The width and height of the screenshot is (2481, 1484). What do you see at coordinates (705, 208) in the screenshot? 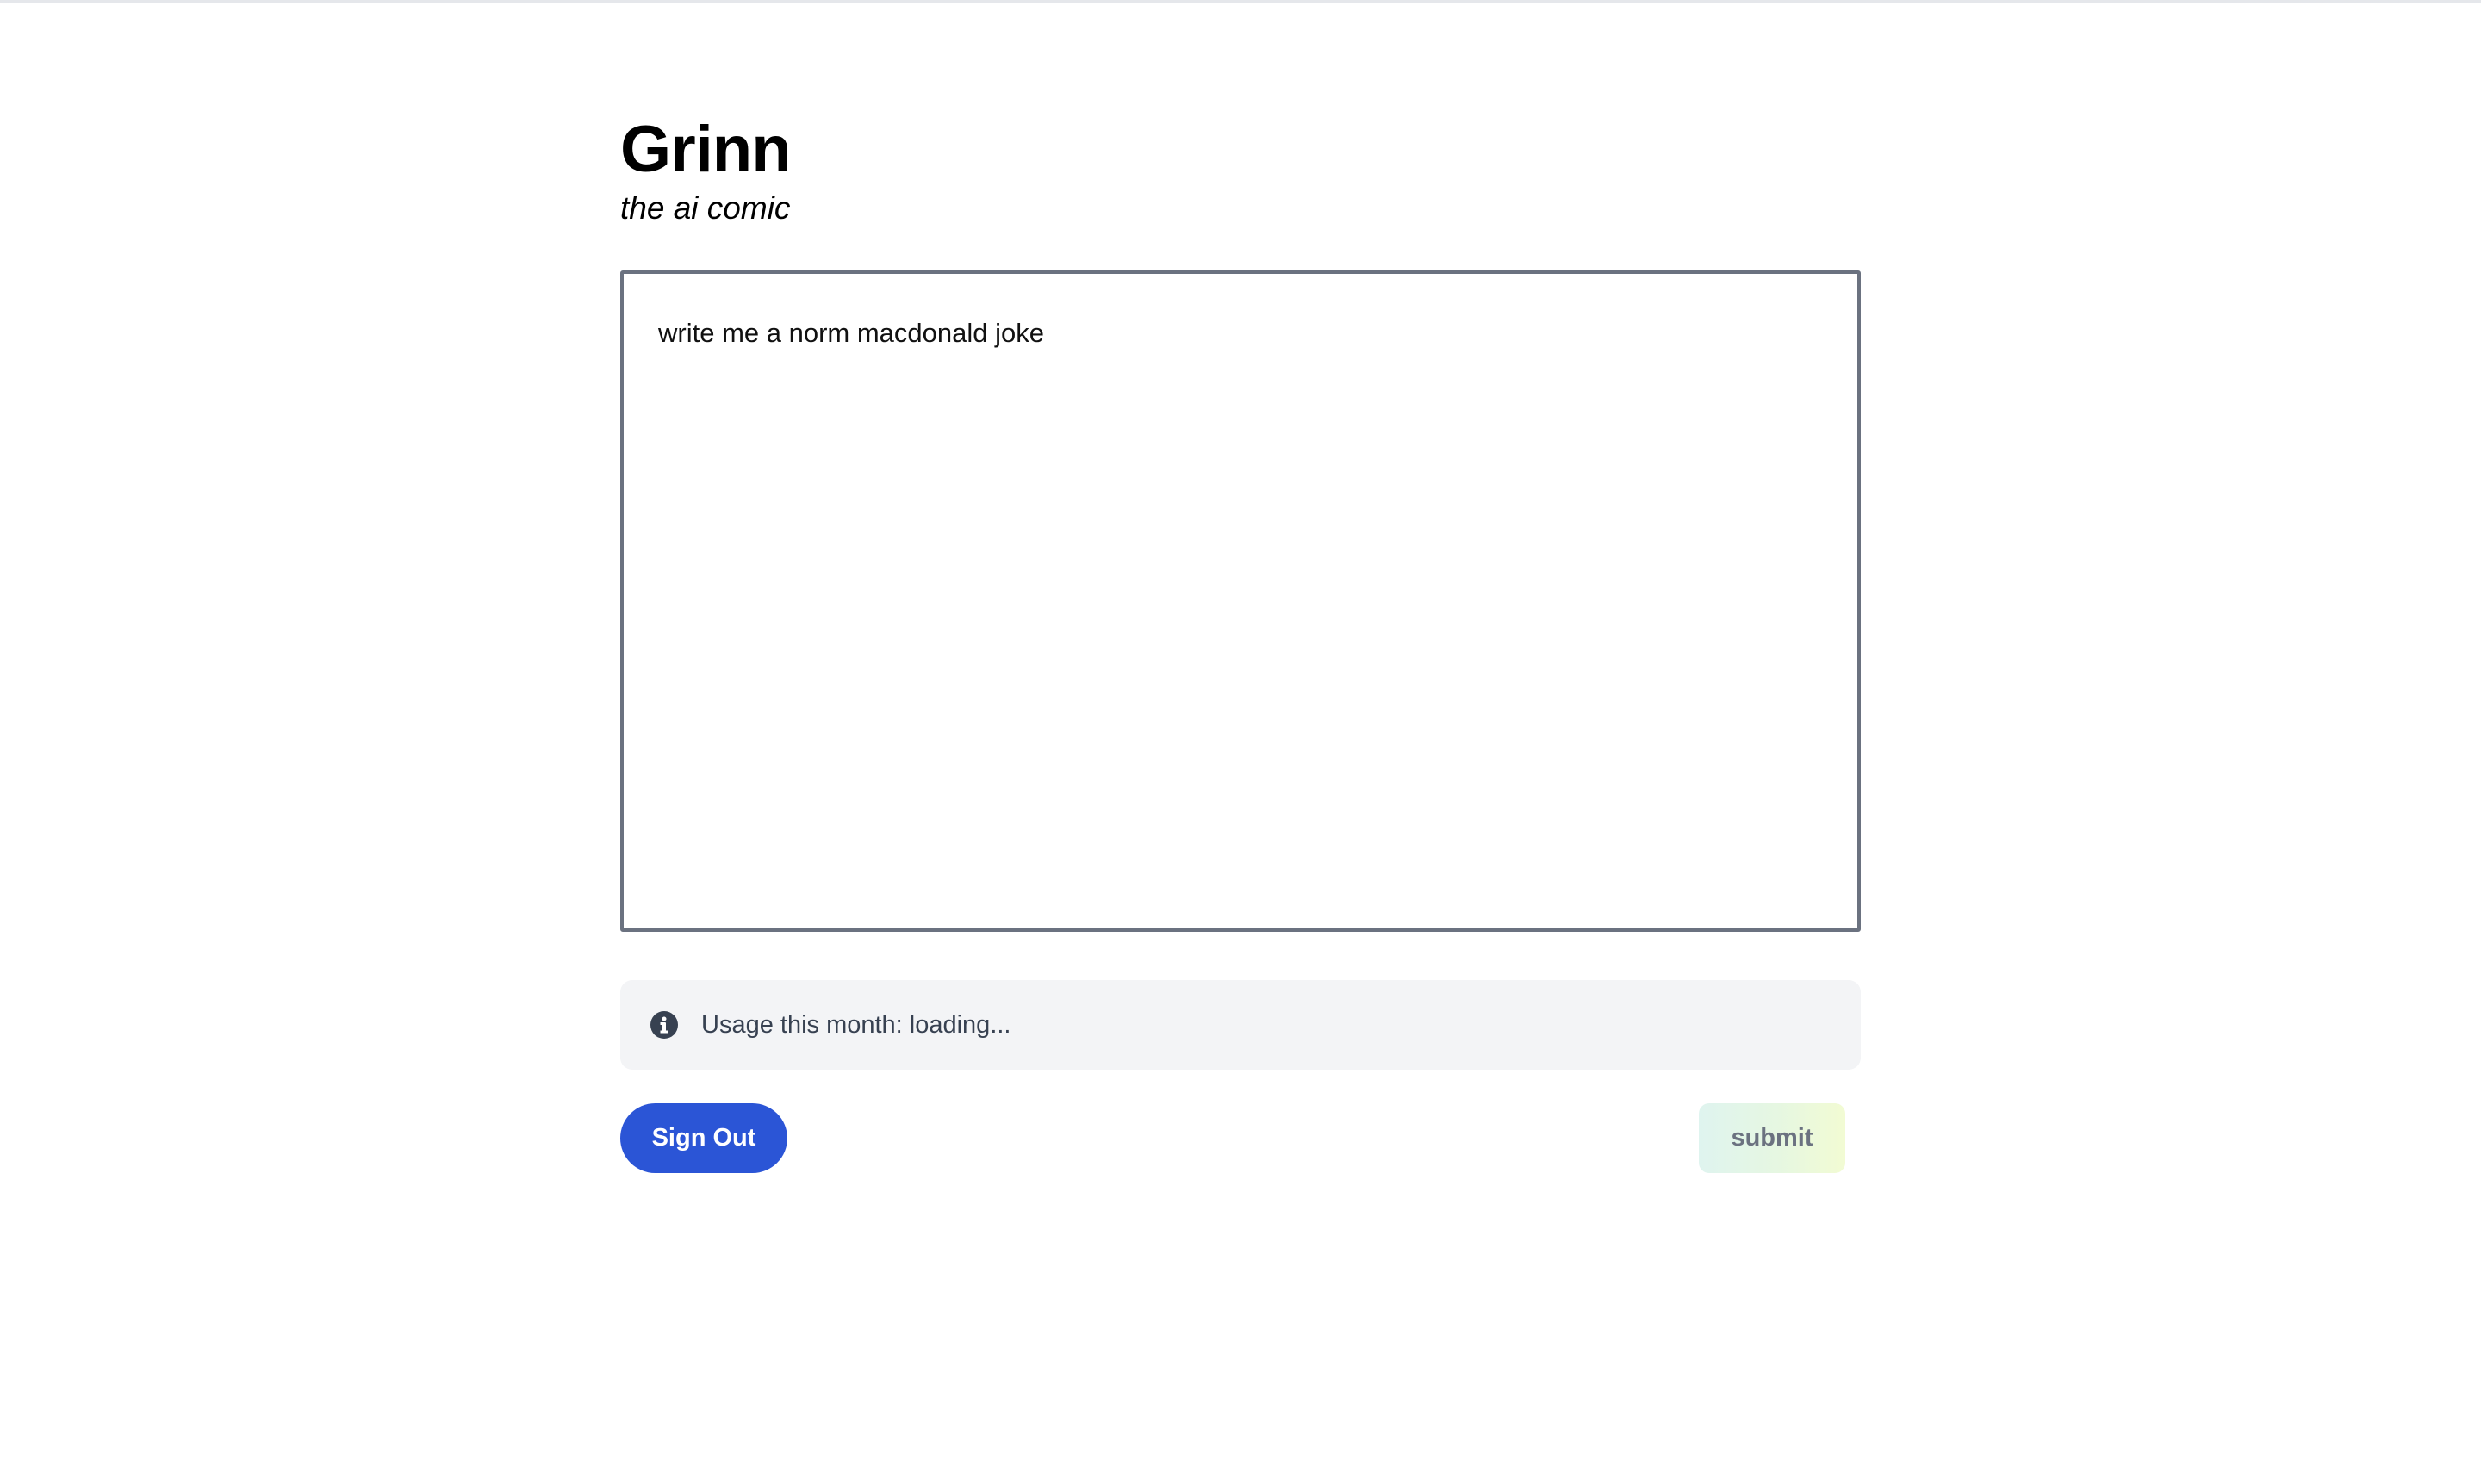
I see `app-subtitle: the ai comic` at bounding box center [705, 208].